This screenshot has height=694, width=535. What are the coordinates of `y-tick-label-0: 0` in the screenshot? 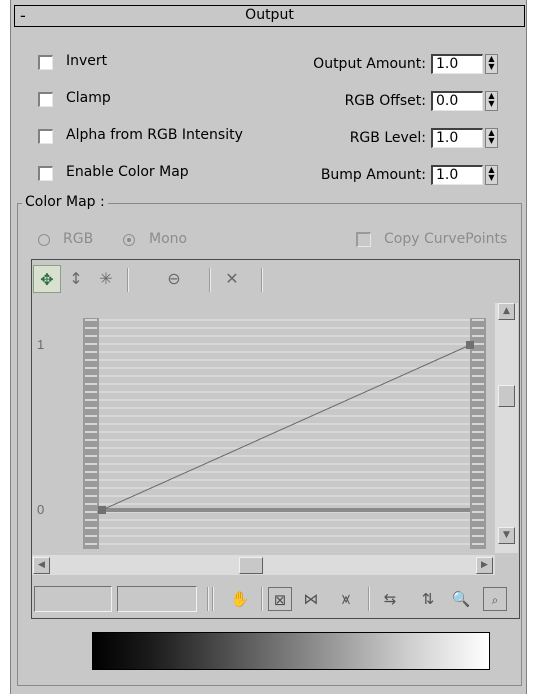 It's located at (40, 509).